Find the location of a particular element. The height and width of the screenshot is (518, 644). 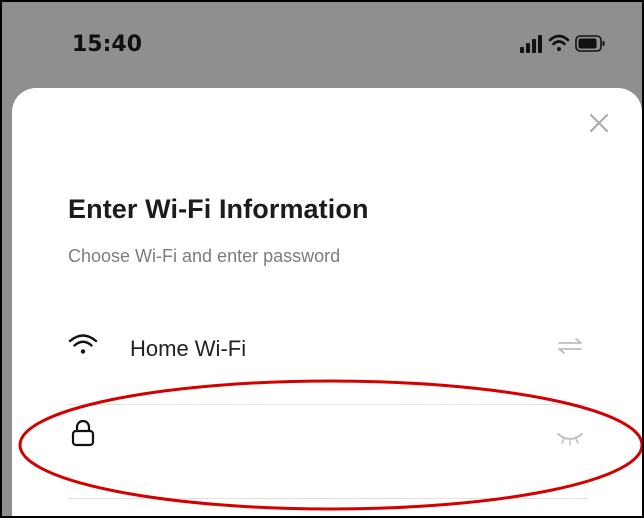

wifi-network-row: Home Wi-Fi is located at coordinates (328, 355).